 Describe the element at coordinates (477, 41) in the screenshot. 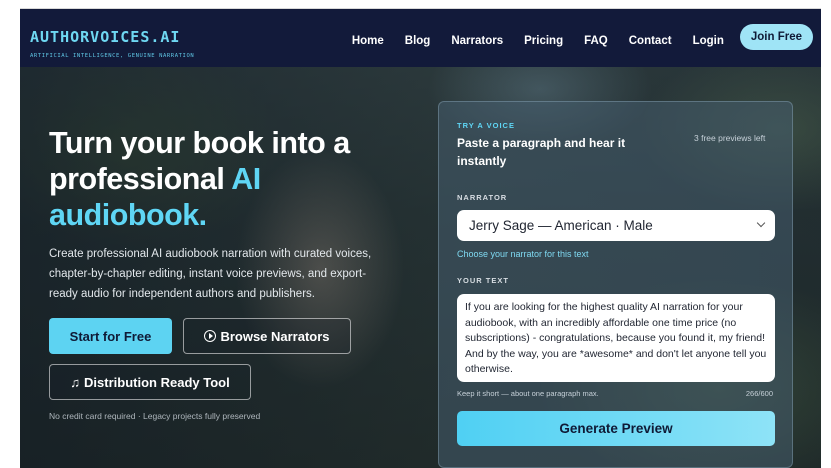

I see `nav-narrators: Narrators` at that location.